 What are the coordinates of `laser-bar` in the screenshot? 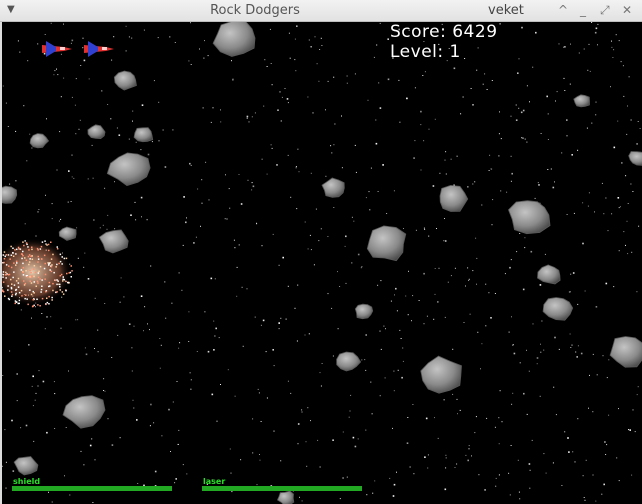 It's located at (282, 488).